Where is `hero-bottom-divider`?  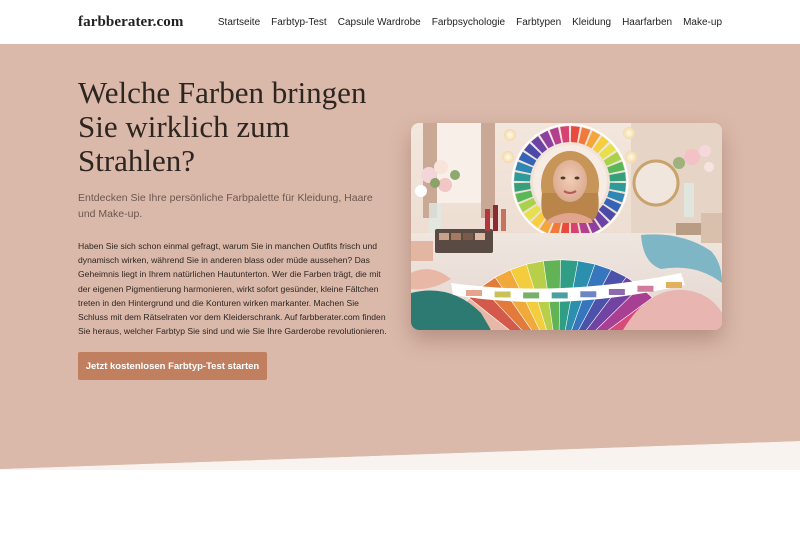 hero-bottom-divider is located at coordinates (400, 454).